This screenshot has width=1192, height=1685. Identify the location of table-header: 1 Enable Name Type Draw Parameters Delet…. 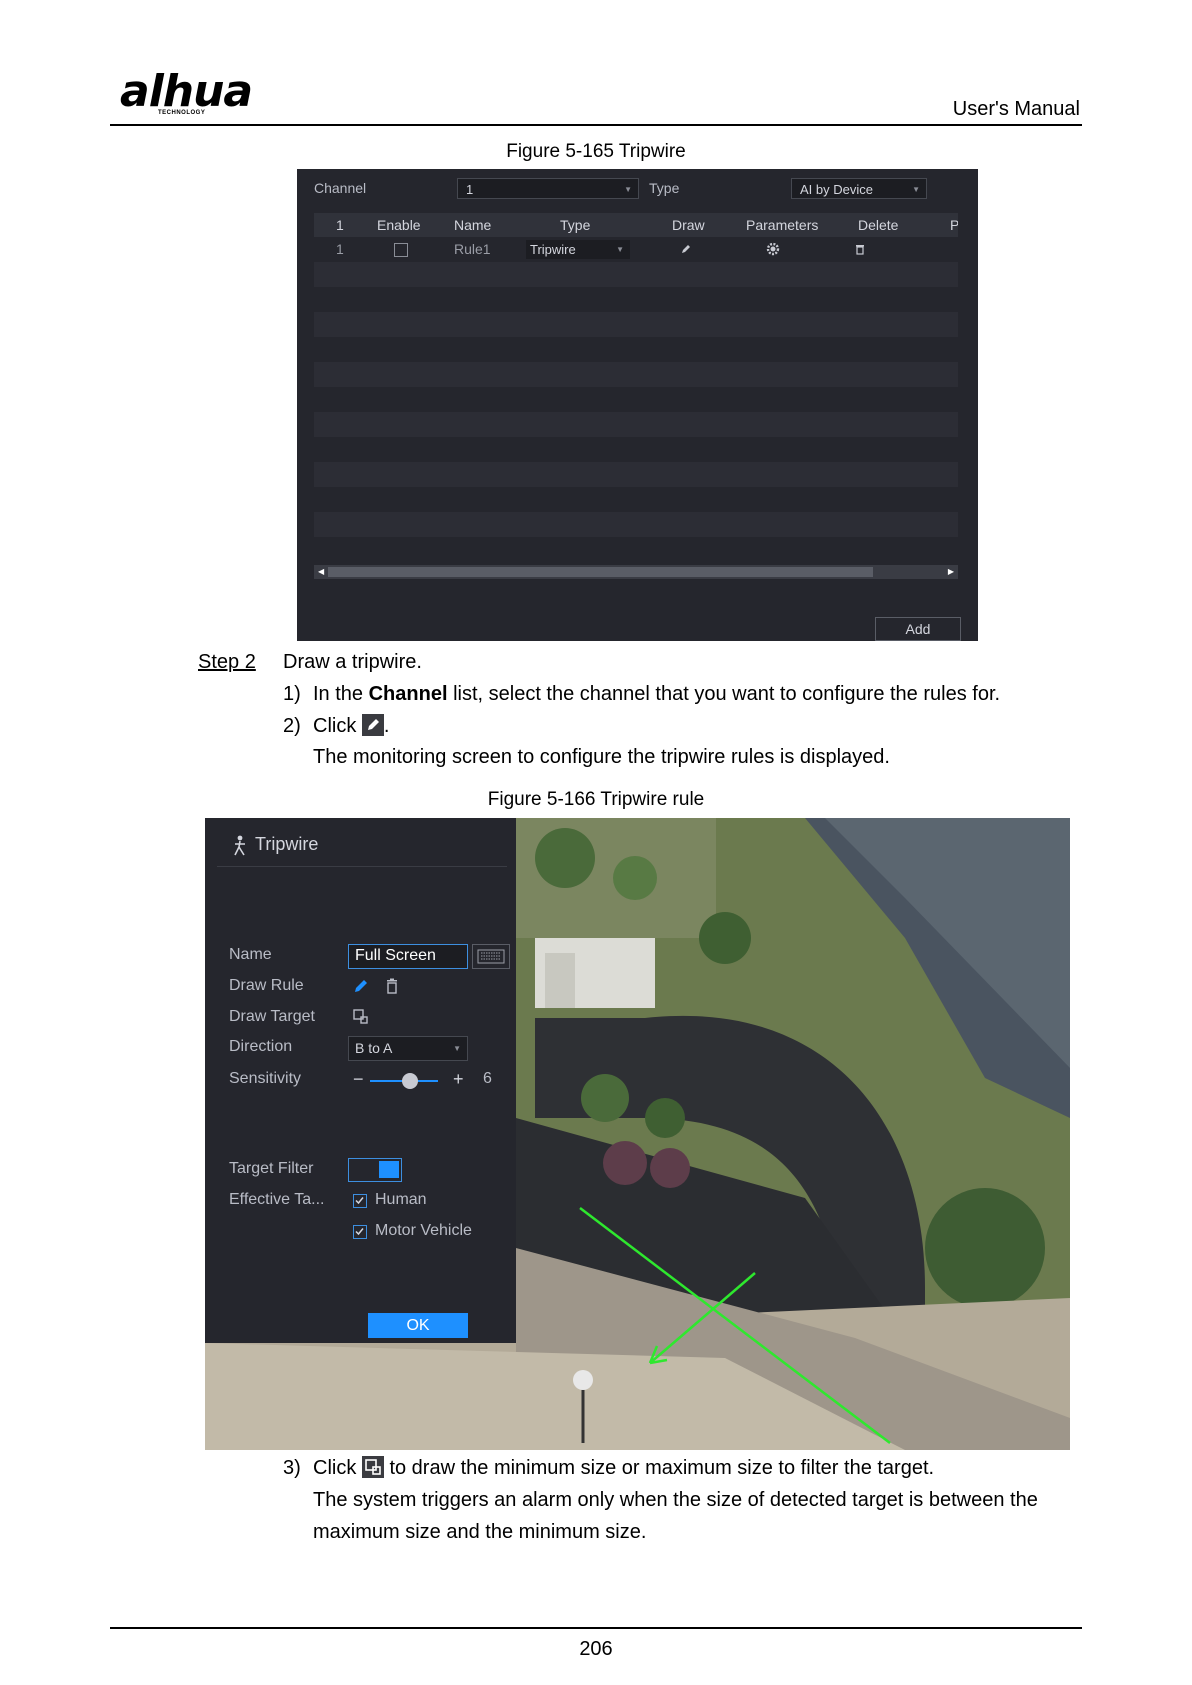
(636, 225).